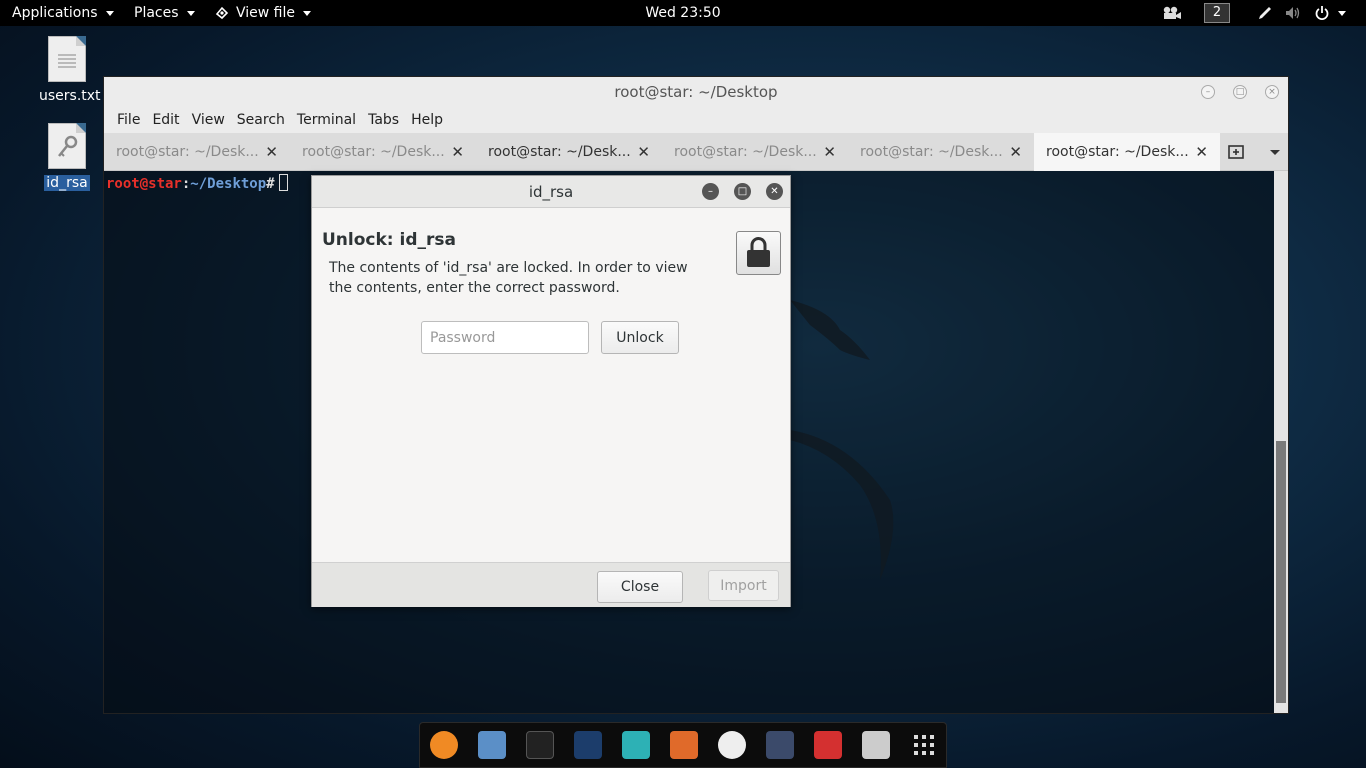 The width and height of the screenshot is (1366, 768). I want to click on close-icon: ✕, so click(774, 191).